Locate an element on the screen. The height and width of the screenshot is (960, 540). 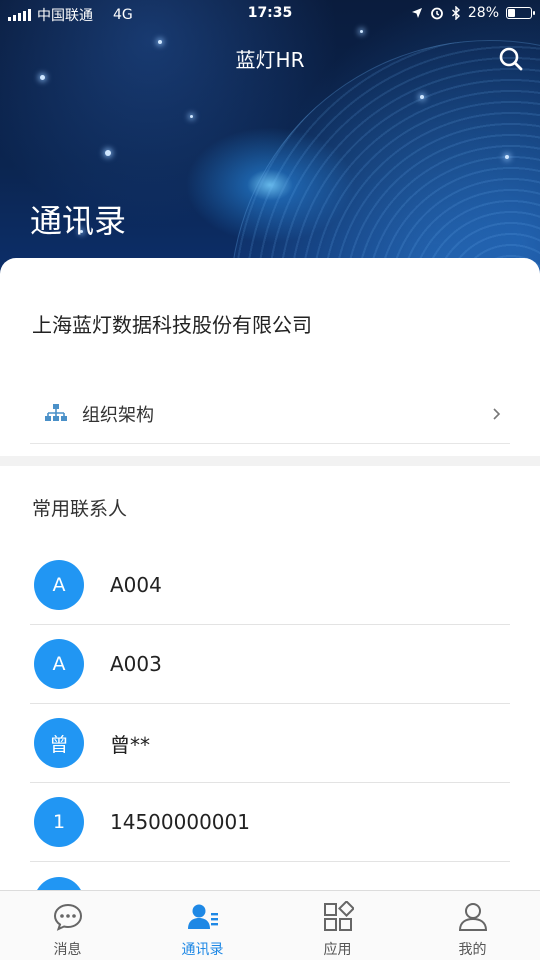
contact-name: A003 is located at coordinates (136, 664).